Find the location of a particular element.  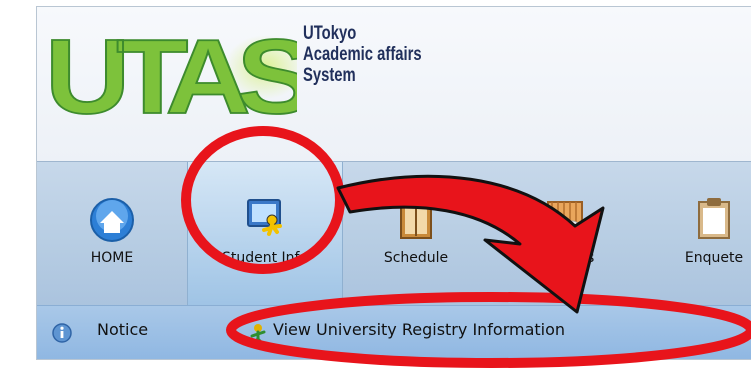

tab-home: HOME is located at coordinates (112, 235).